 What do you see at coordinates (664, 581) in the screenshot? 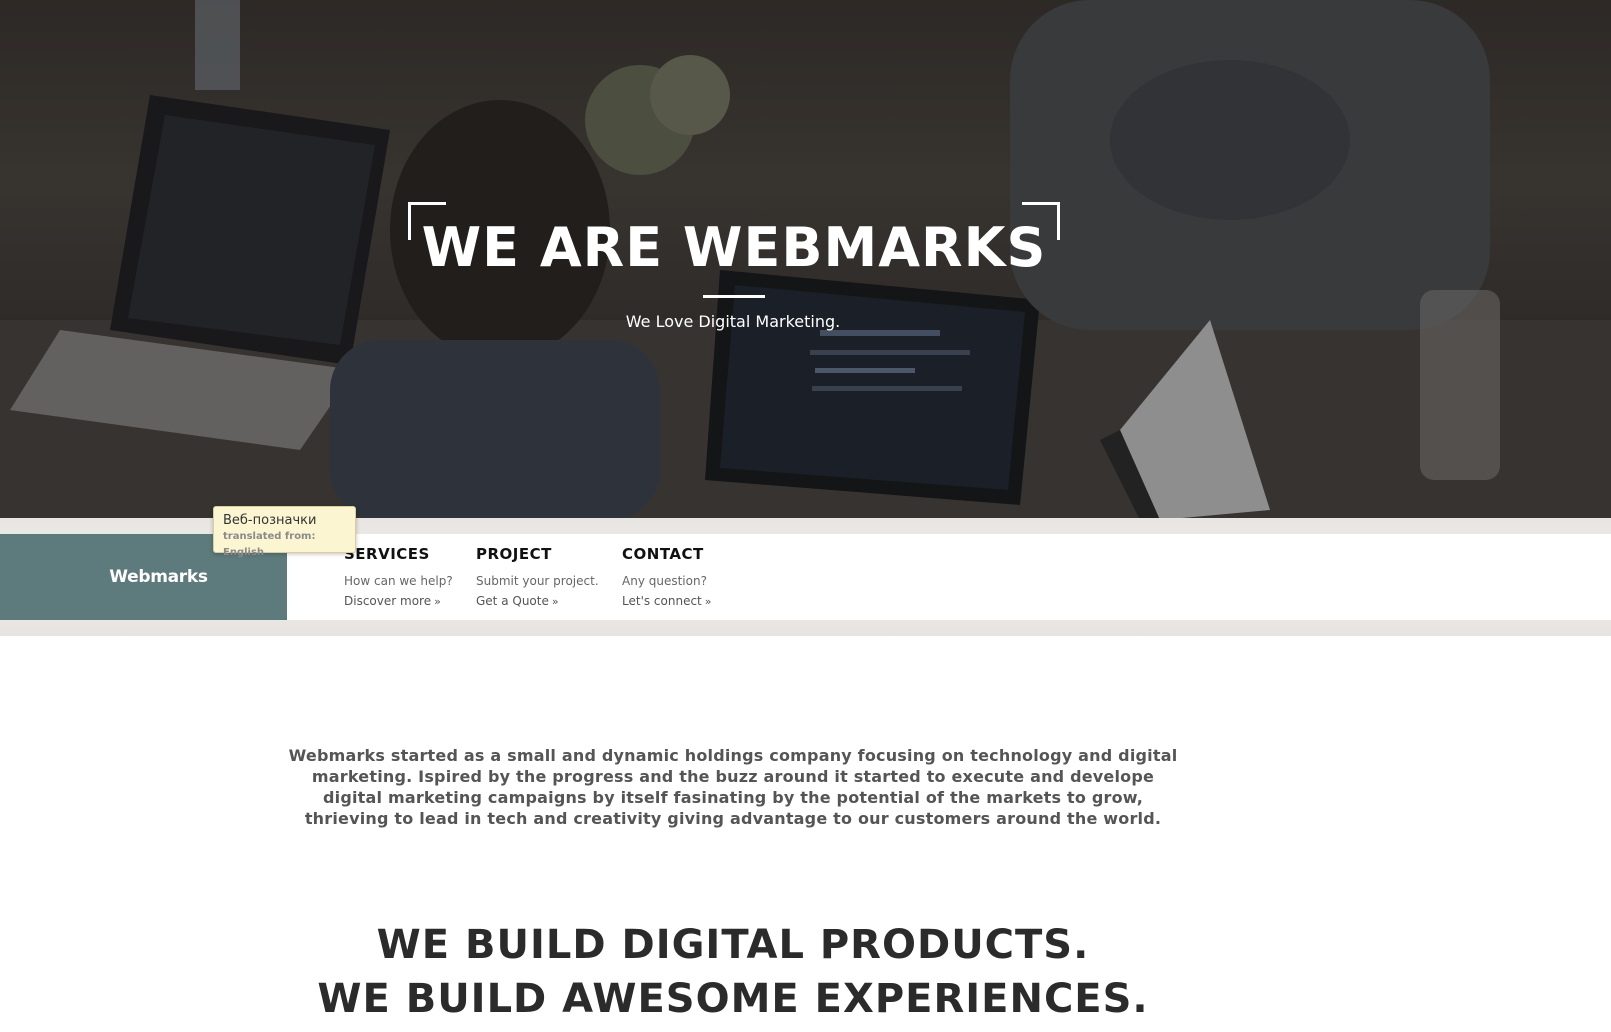
I see `contact-description: Any question?` at bounding box center [664, 581].